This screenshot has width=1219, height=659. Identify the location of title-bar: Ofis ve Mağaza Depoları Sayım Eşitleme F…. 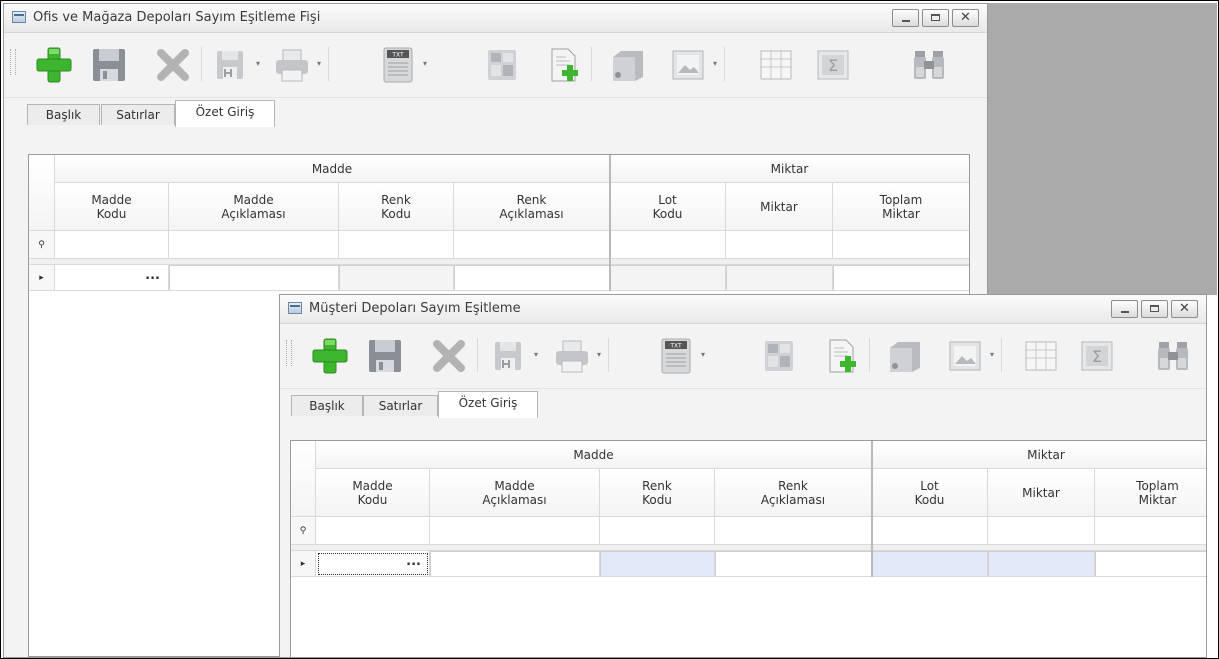
(495, 18).